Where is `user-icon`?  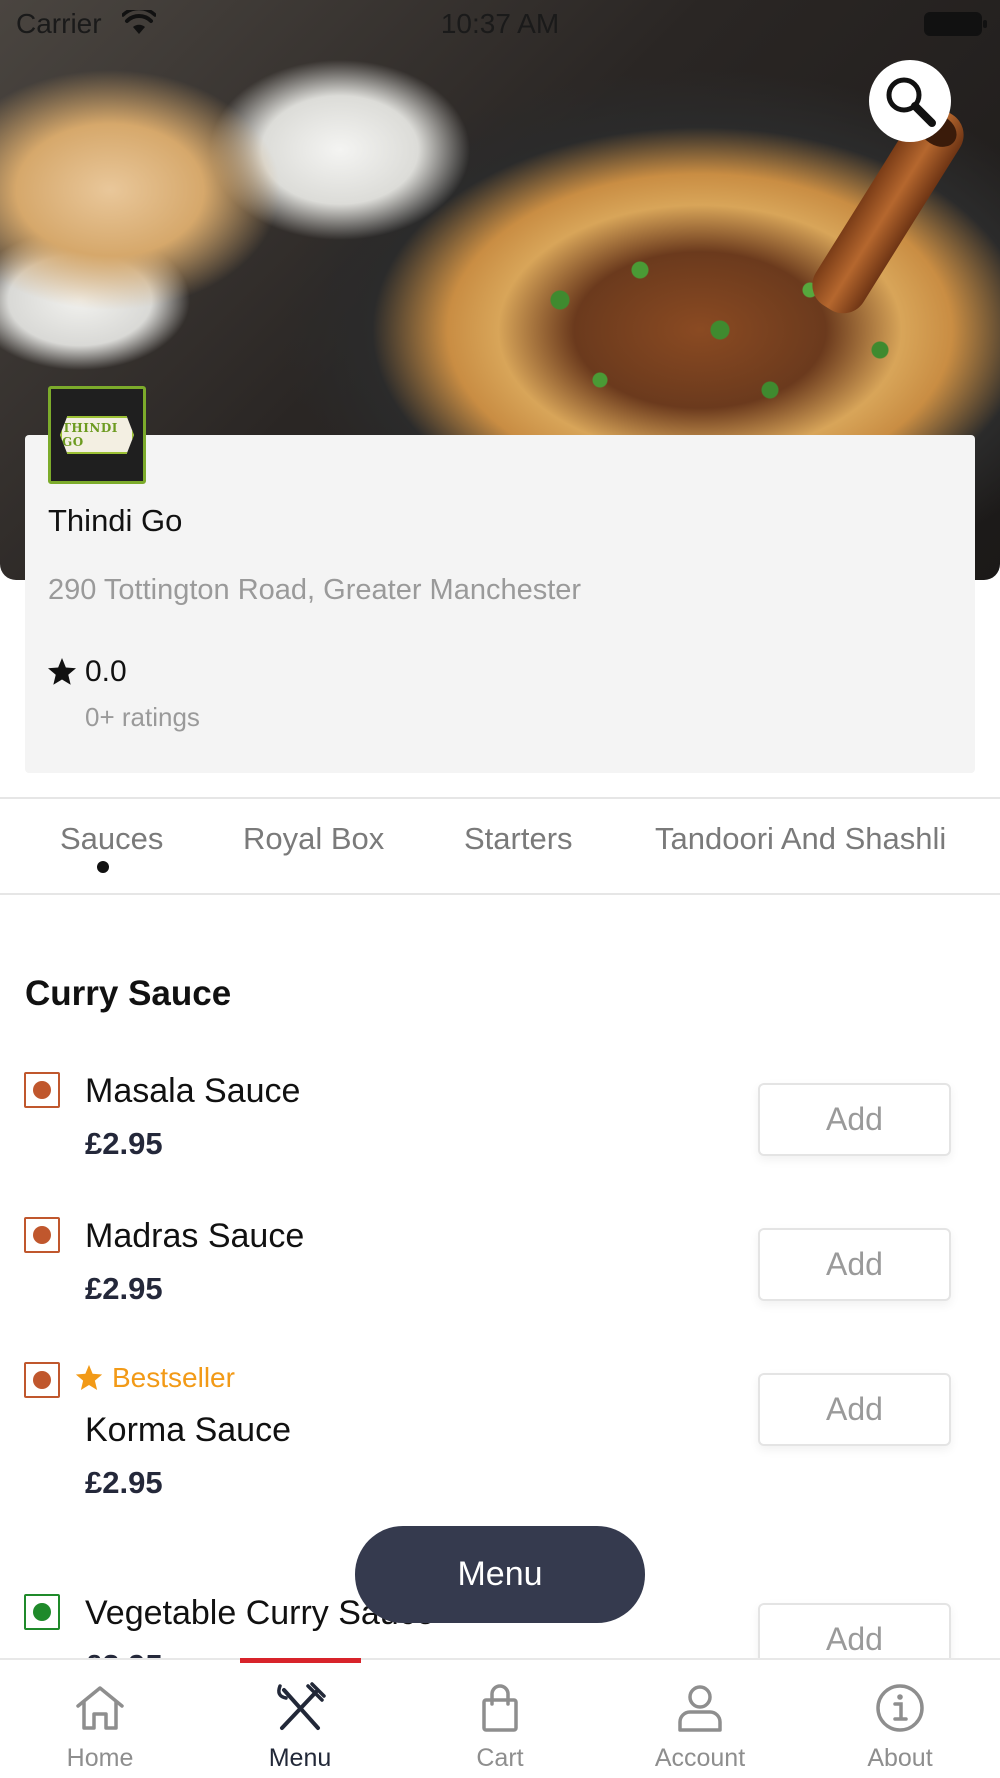
user-icon is located at coordinates (700, 1708).